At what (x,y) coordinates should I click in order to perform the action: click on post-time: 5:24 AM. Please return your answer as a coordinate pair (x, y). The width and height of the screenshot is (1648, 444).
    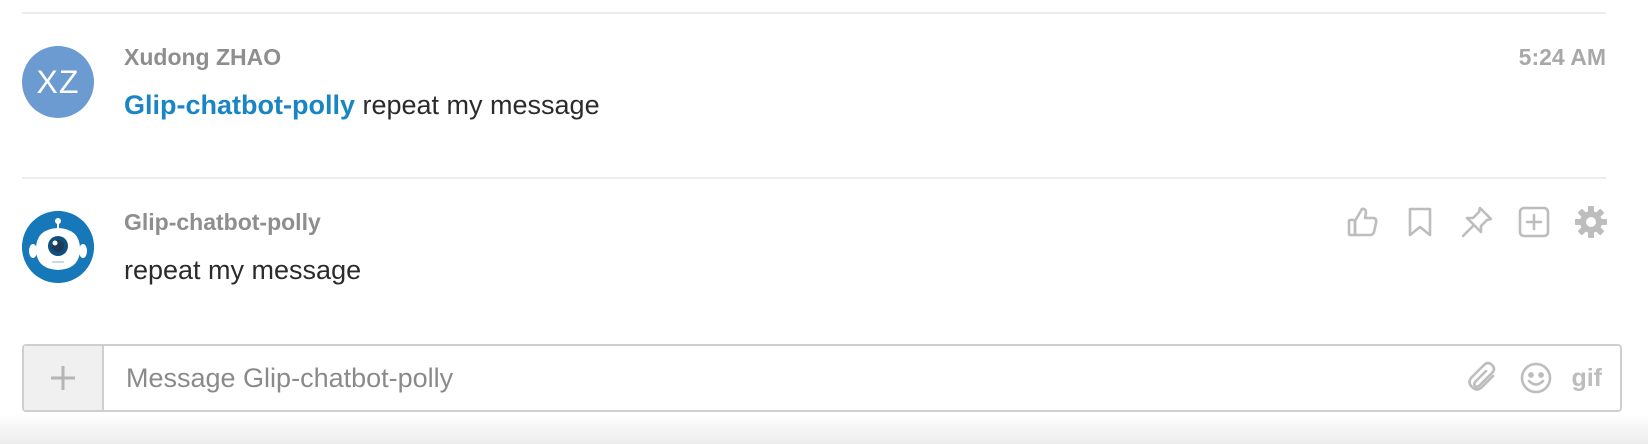
    Looking at the image, I should click on (1562, 57).